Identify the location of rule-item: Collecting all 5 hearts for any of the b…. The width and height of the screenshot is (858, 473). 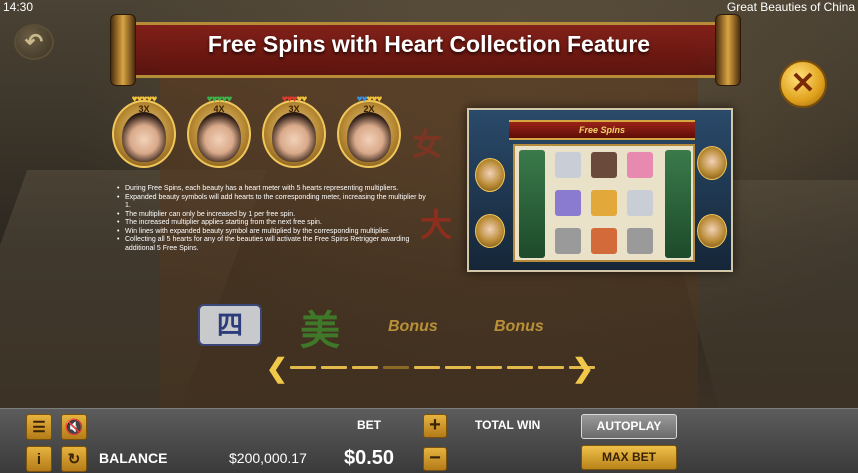
(271, 244).